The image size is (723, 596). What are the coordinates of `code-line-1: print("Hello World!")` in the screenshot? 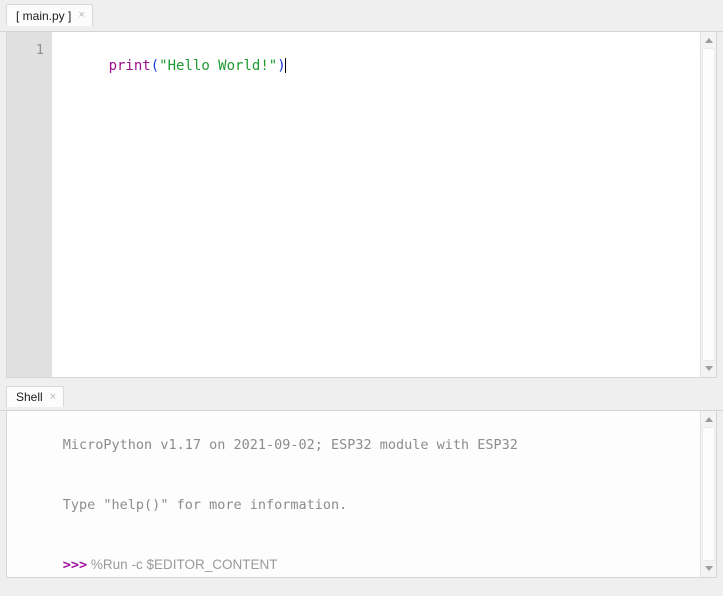 It's located at (172, 66).